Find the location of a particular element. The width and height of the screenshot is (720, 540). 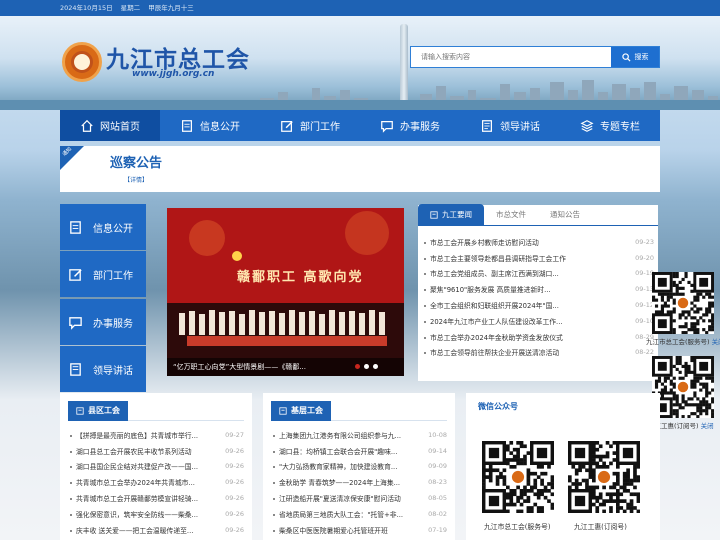

panel-header: 县区工会 is located at coordinates (156, 410).